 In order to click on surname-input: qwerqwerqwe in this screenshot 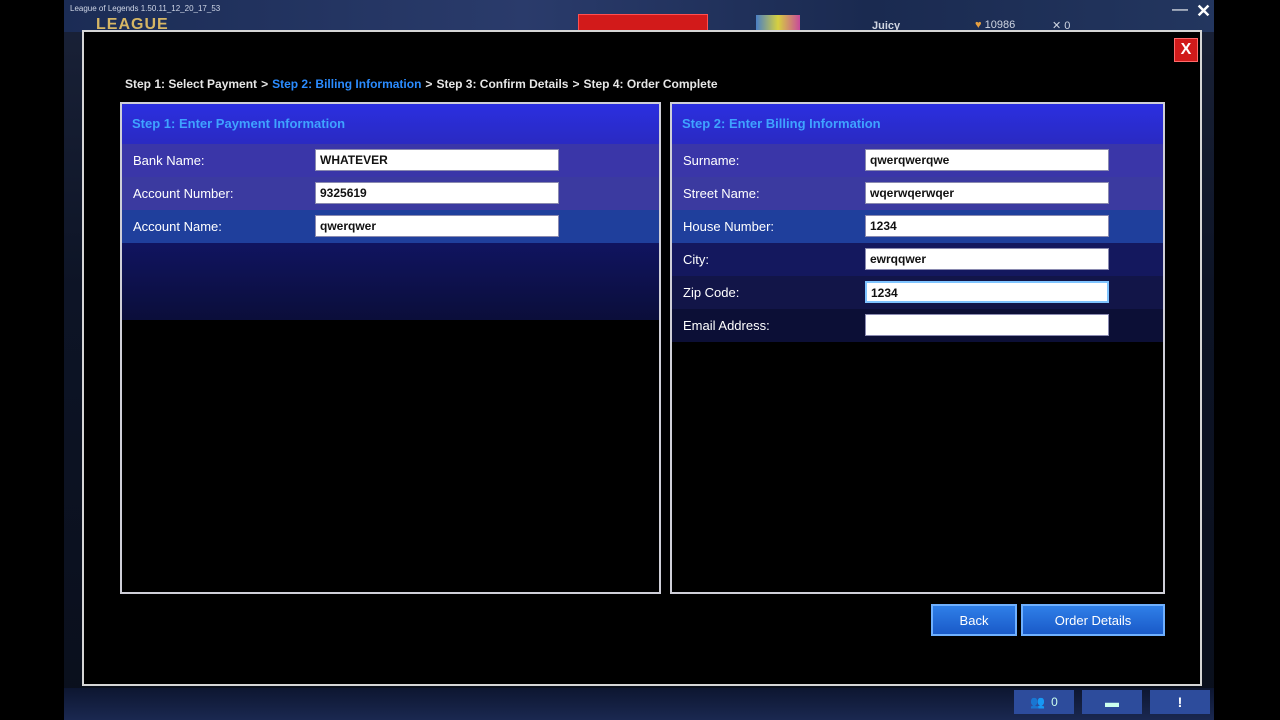, I will do `click(987, 160)`.